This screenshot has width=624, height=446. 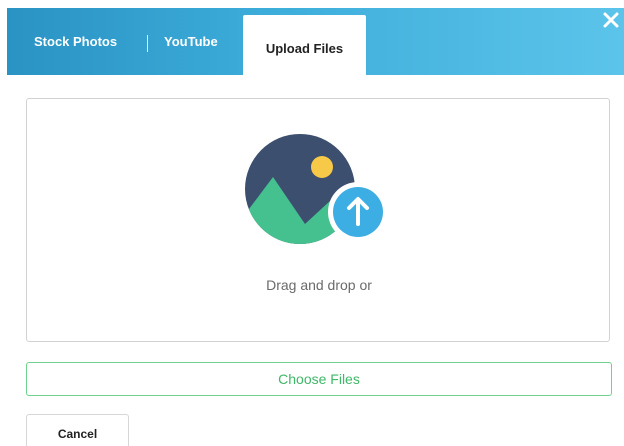 I want to click on tab-stock-photos-label: Stock Photos, so click(x=76, y=41).